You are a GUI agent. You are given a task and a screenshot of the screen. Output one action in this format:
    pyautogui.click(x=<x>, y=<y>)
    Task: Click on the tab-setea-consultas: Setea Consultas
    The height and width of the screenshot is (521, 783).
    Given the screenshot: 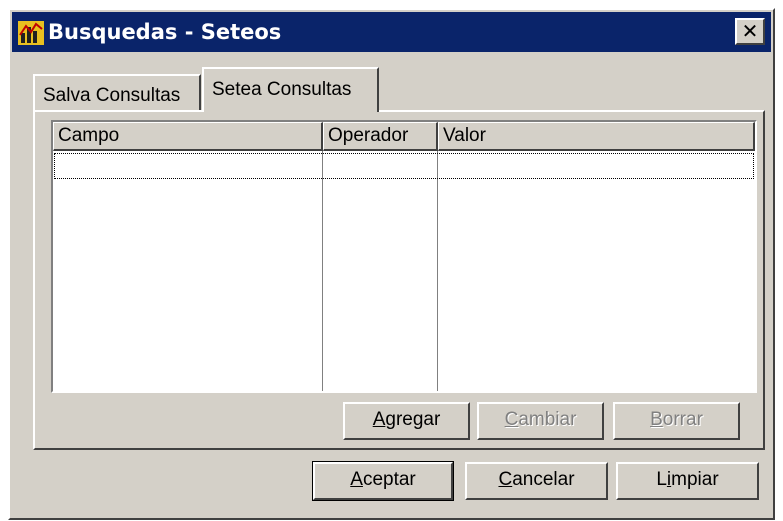 What is the action you would take?
    pyautogui.click(x=290, y=89)
    